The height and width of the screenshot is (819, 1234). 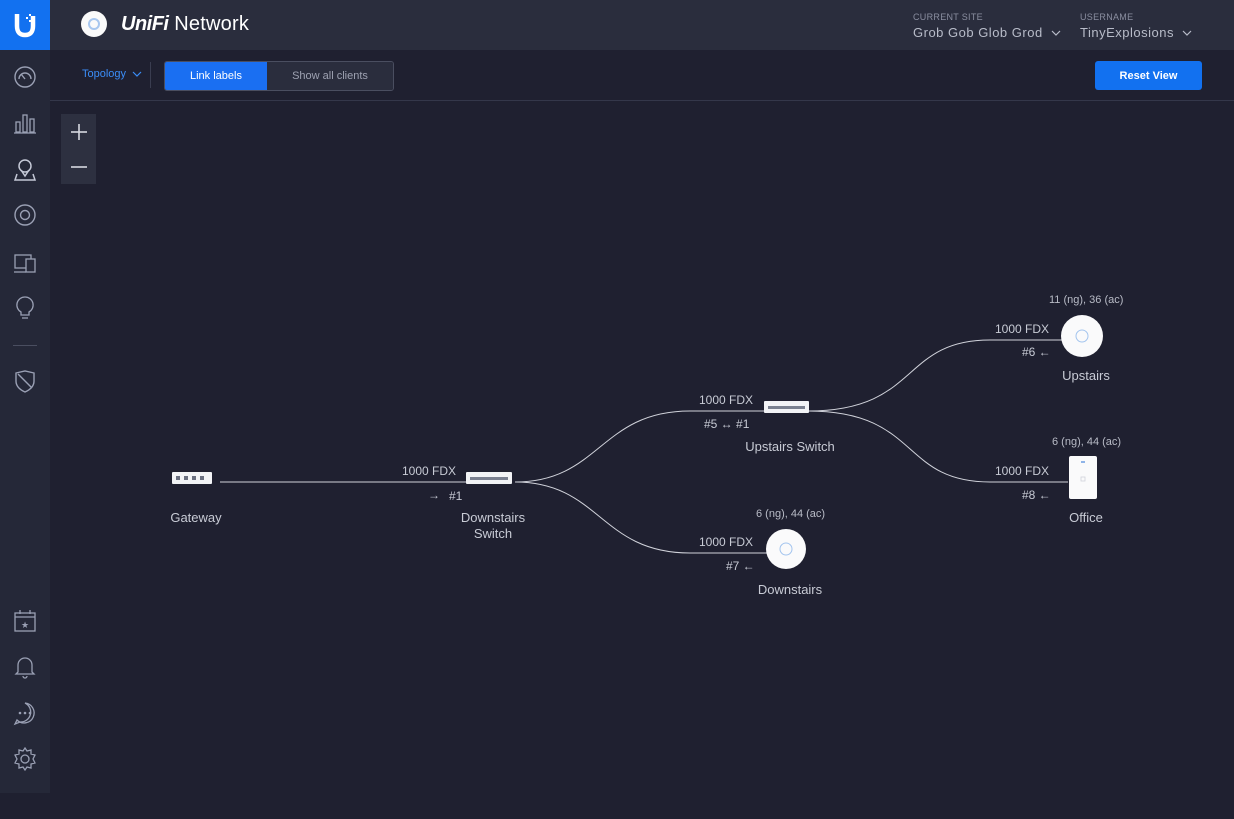 What do you see at coordinates (493, 533) in the screenshot?
I see `downstairs-switch-label-line2: Switch` at bounding box center [493, 533].